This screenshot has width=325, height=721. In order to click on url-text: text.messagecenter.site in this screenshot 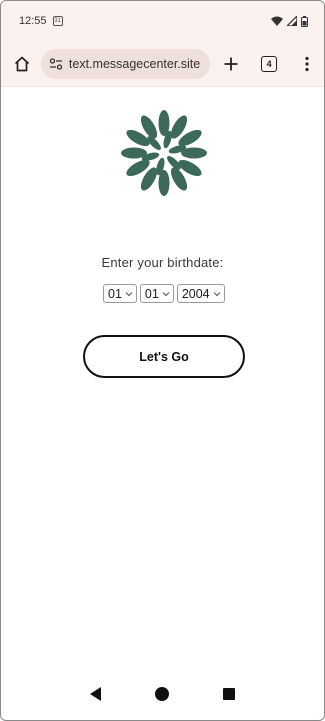, I will do `click(134, 63)`.